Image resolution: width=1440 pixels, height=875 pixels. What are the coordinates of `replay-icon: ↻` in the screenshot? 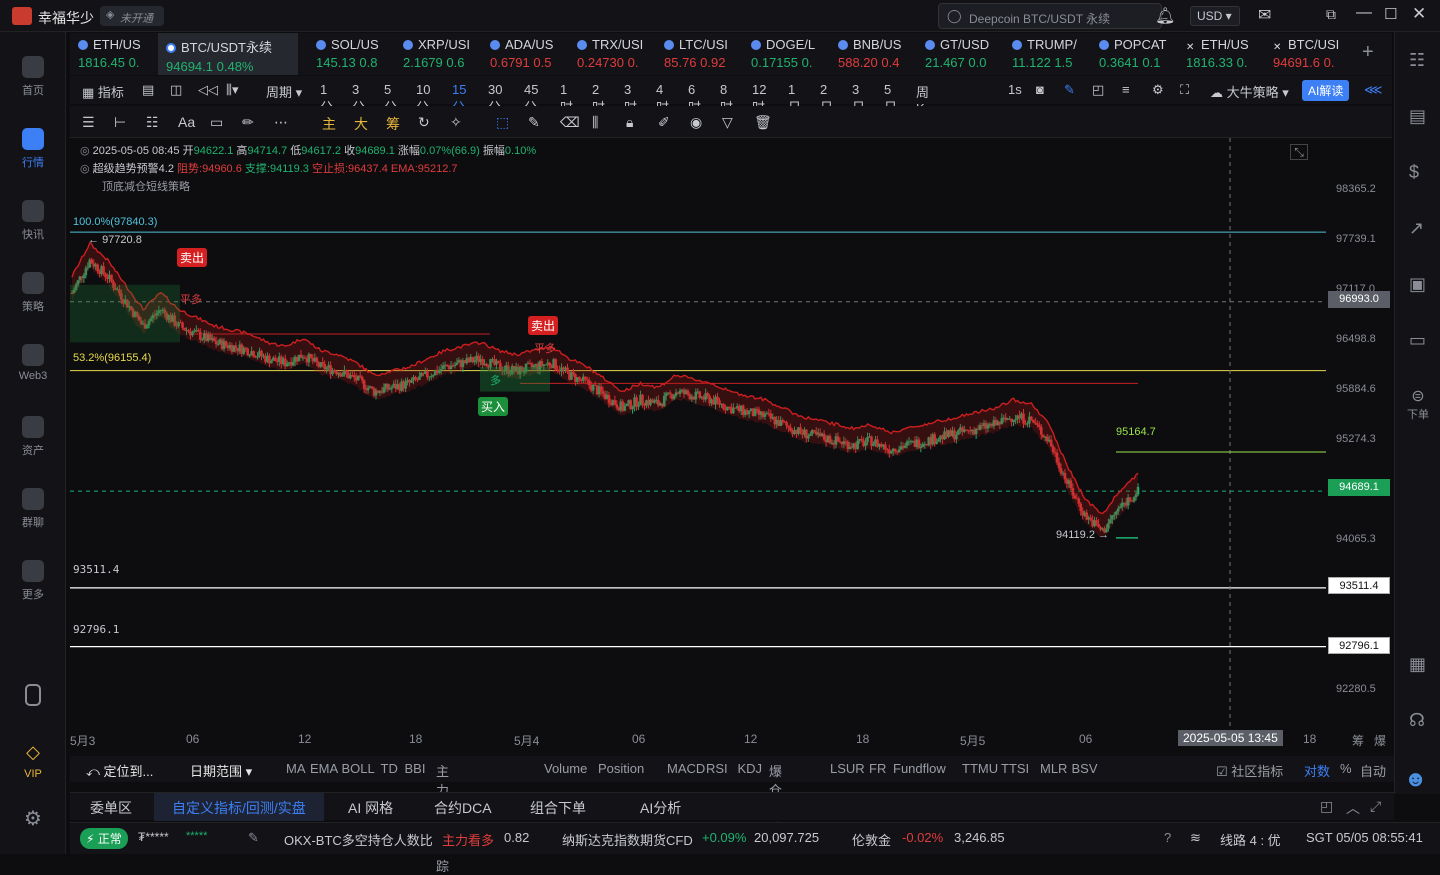 It's located at (424, 122).